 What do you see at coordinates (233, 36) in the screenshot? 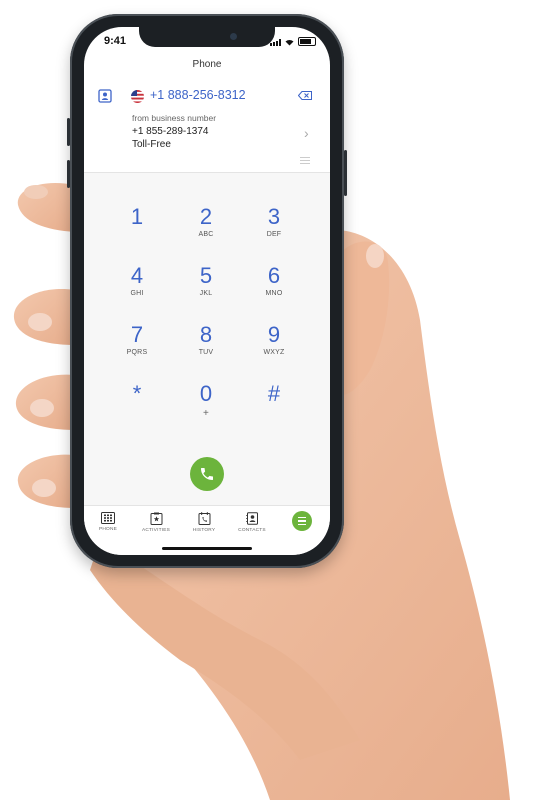
I see `camera` at bounding box center [233, 36].